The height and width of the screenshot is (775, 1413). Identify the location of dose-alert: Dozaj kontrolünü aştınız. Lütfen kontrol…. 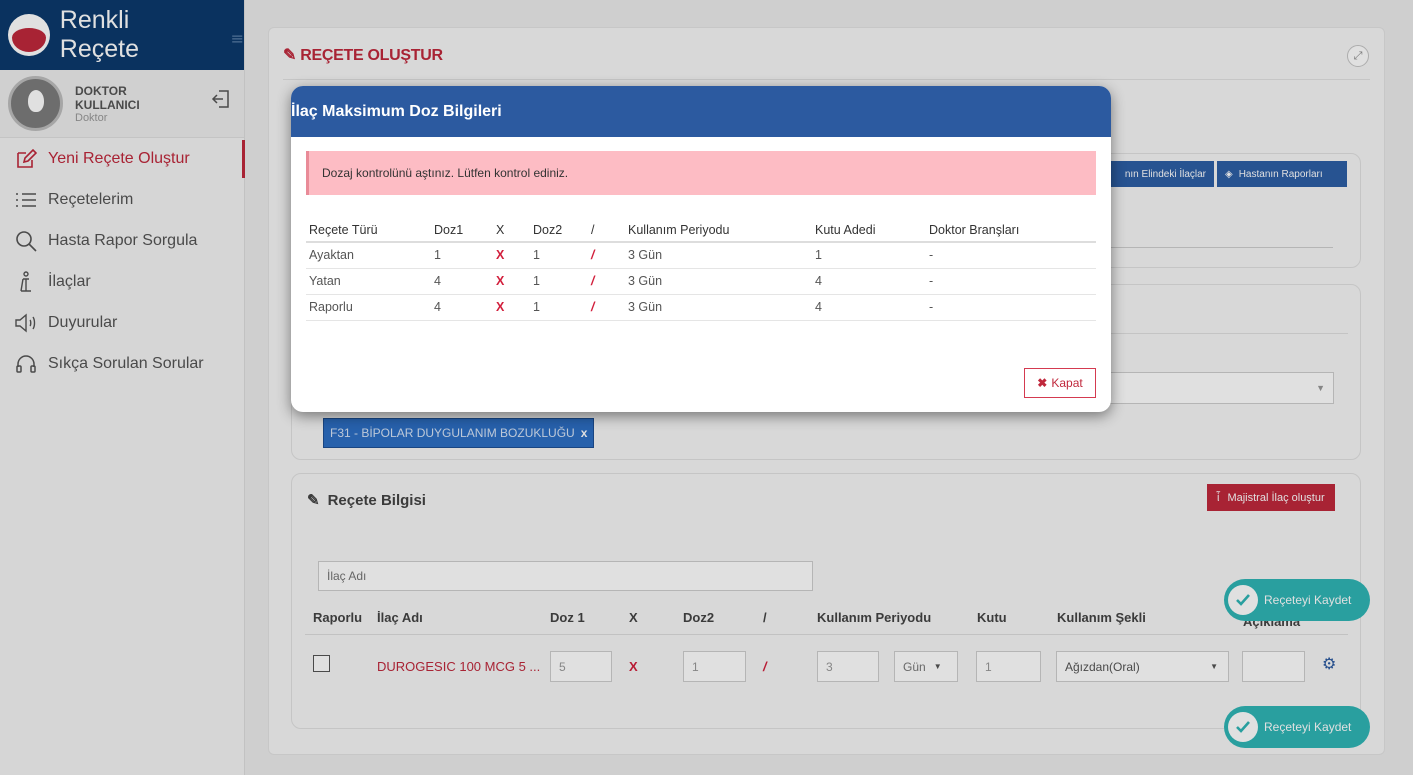
(701, 173).